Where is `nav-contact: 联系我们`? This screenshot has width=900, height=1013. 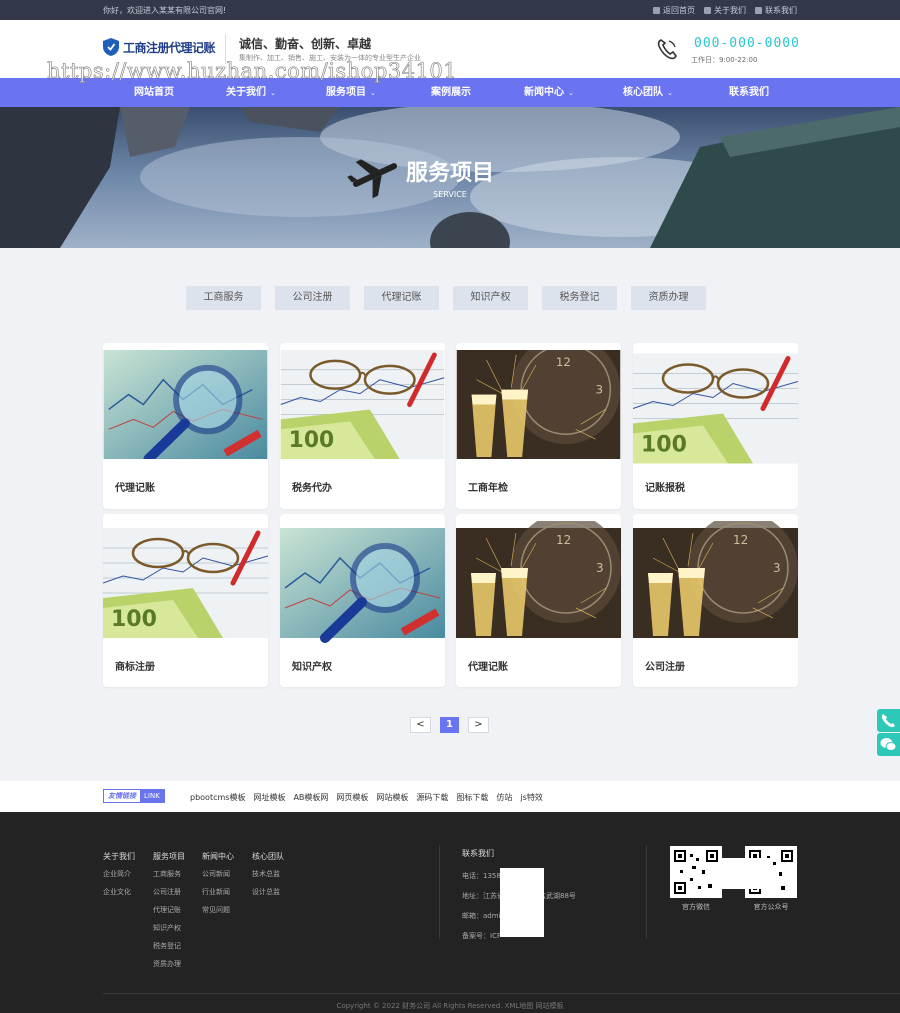 nav-contact: 联系我们 is located at coordinates (749, 92).